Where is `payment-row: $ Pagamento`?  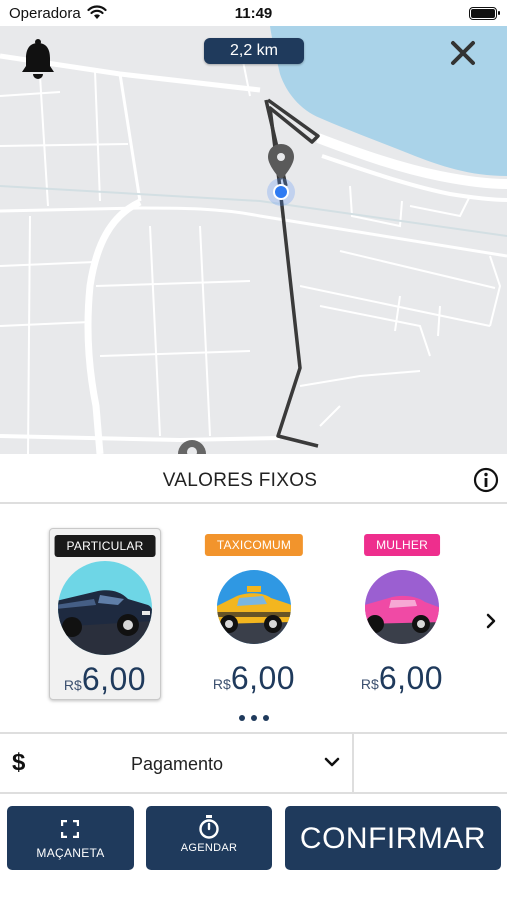
payment-row: $ Pagamento is located at coordinates (253, 763).